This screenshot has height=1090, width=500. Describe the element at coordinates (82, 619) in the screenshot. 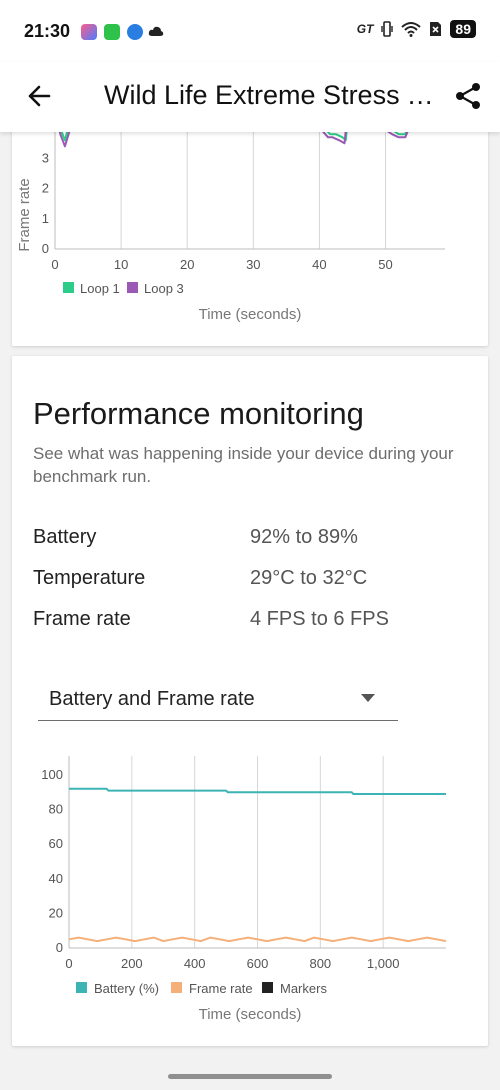

I see `metric-frame-rate-label: Frame rate` at that location.